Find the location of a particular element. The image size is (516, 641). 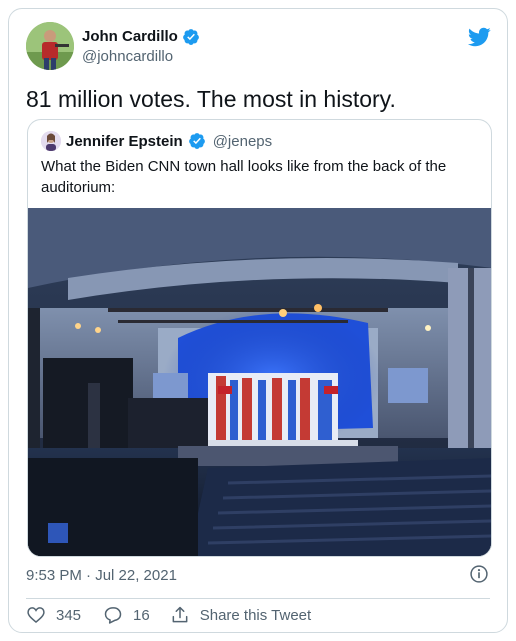

heart-icon is located at coordinates (36, 615).